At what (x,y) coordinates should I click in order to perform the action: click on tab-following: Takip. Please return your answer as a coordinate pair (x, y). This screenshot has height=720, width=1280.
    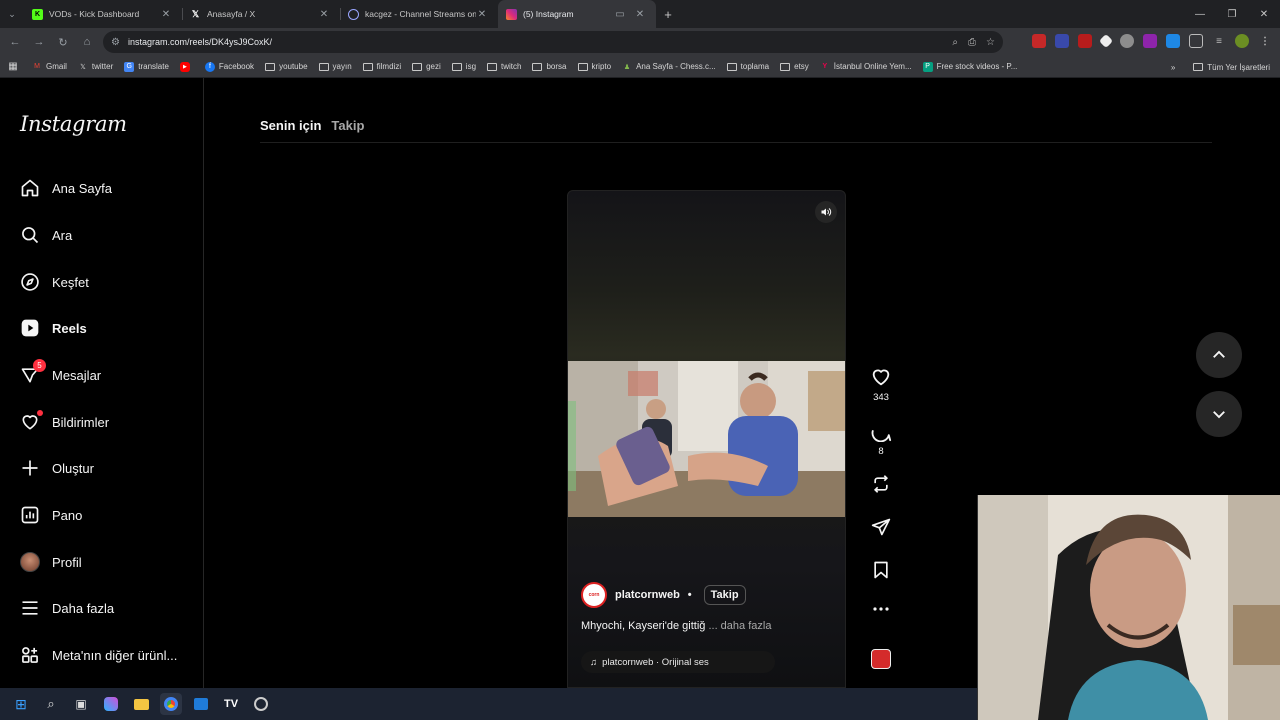
    Looking at the image, I should click on (347, 125).